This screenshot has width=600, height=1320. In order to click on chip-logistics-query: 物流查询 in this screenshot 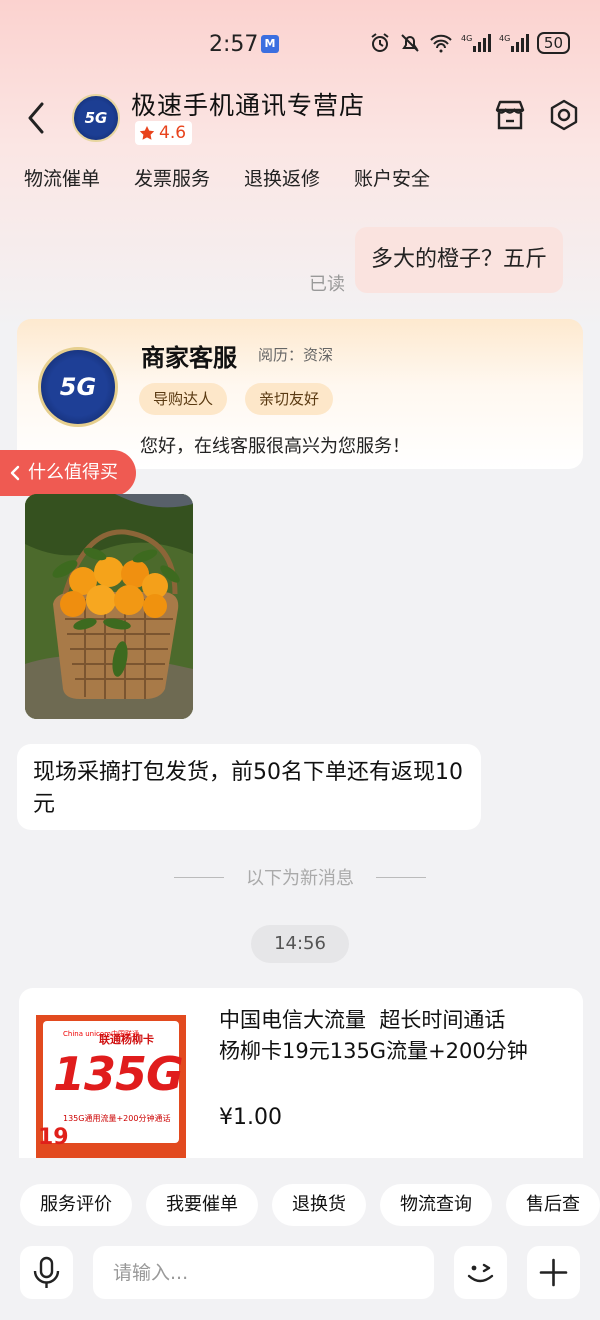, I will do `click(436, 1205)`.